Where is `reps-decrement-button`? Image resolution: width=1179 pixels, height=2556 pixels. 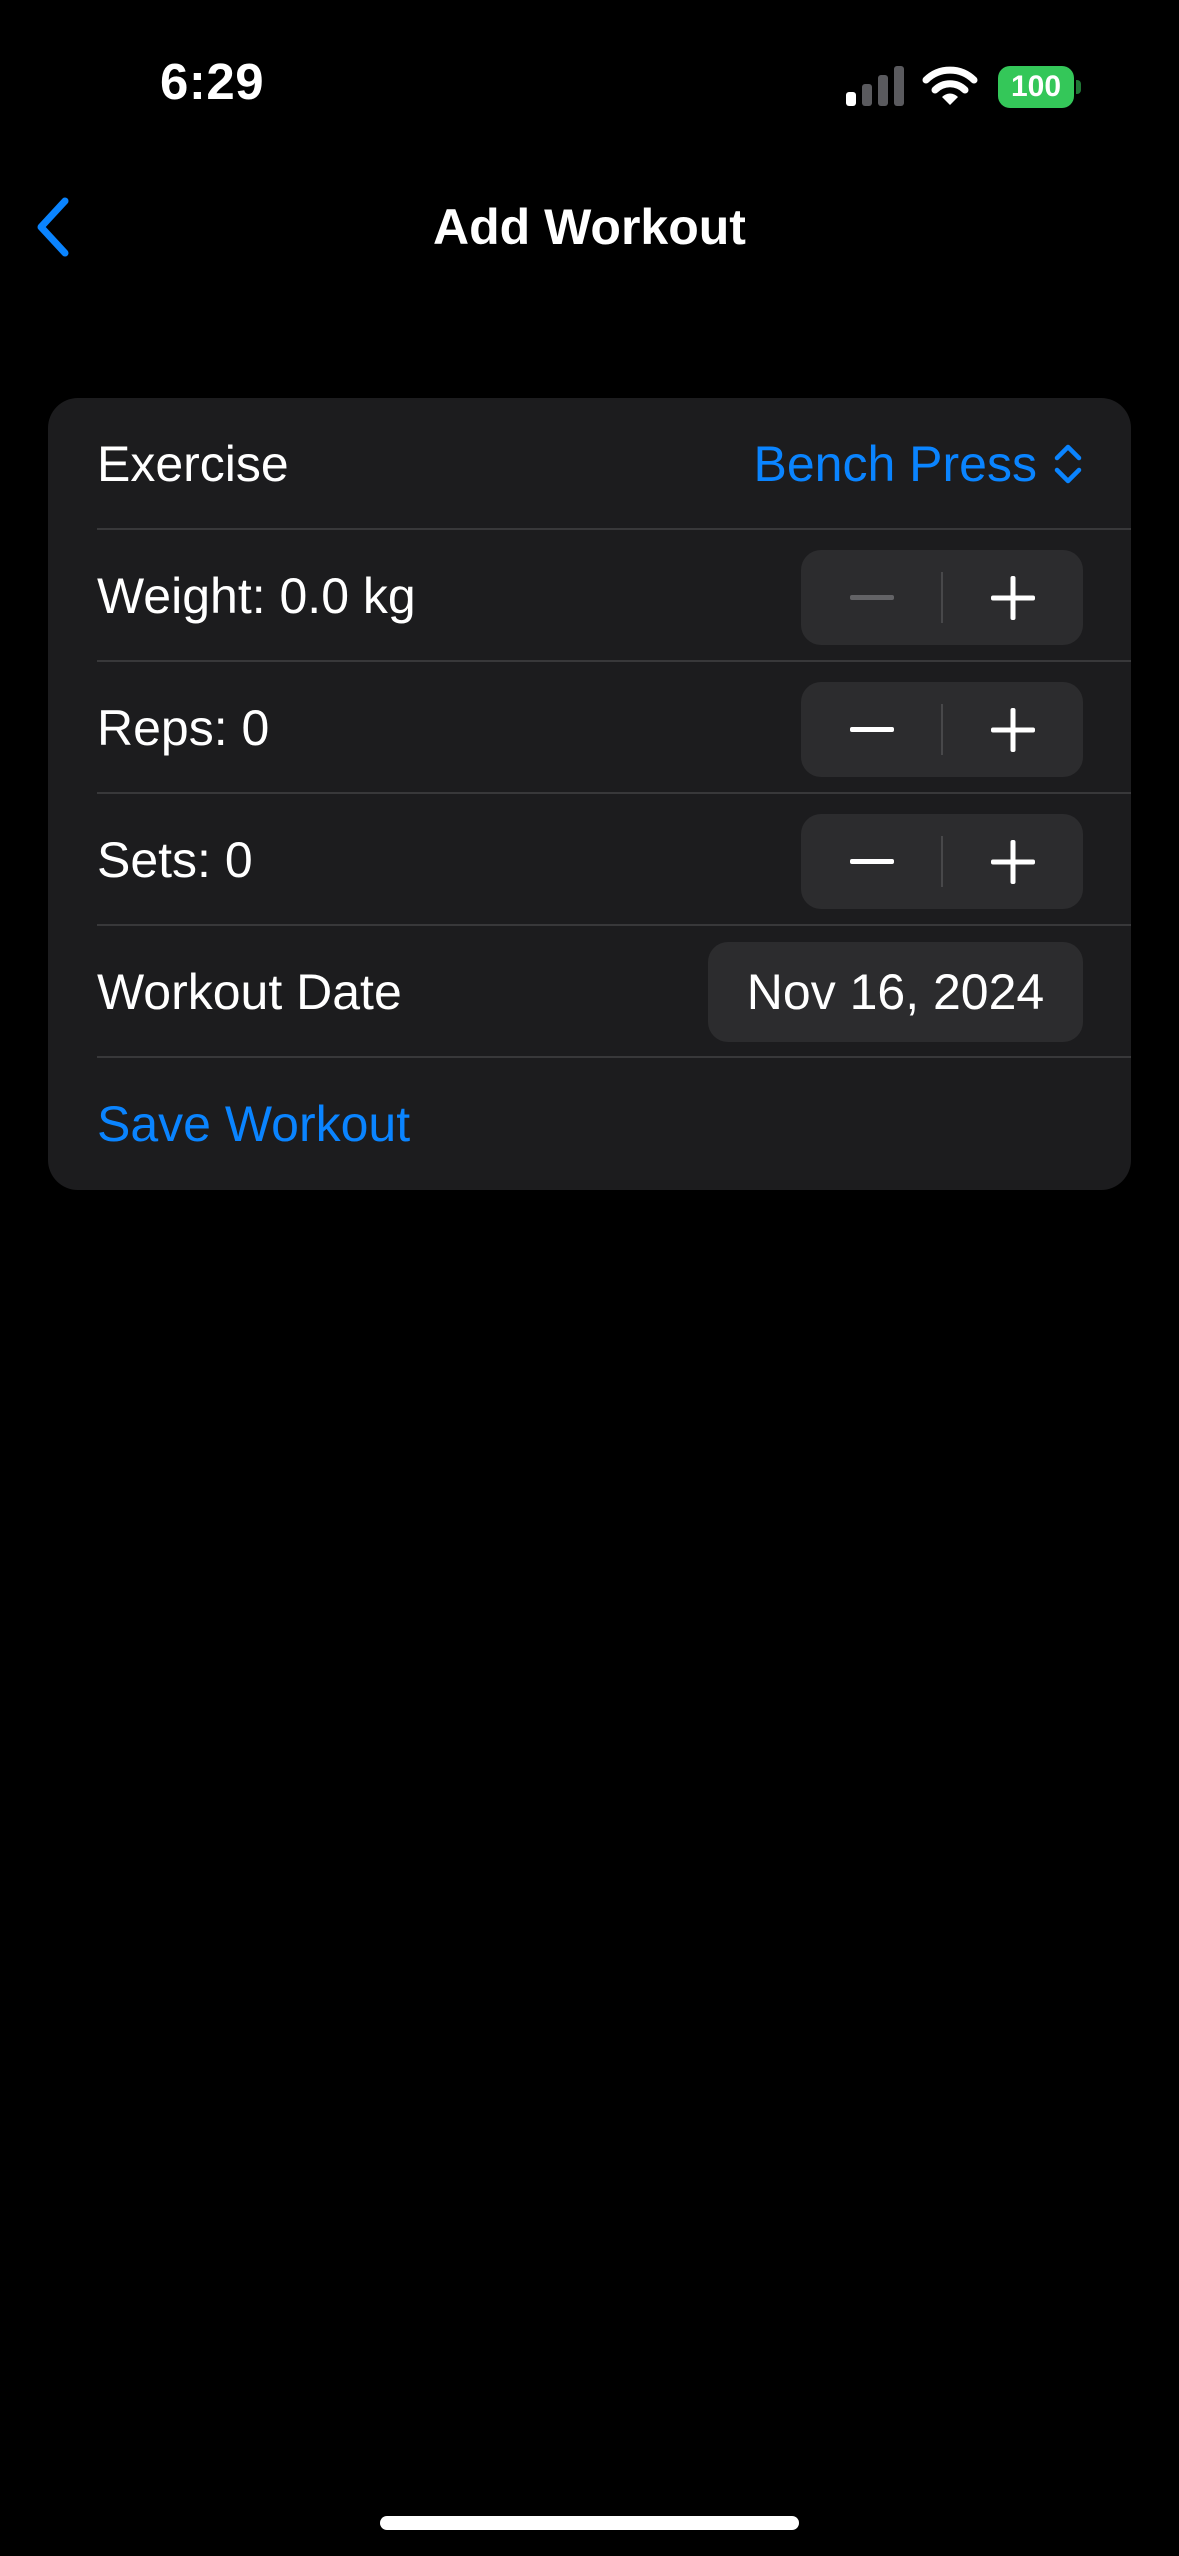 reps-decrement-button is located at coordinates (871, 729).